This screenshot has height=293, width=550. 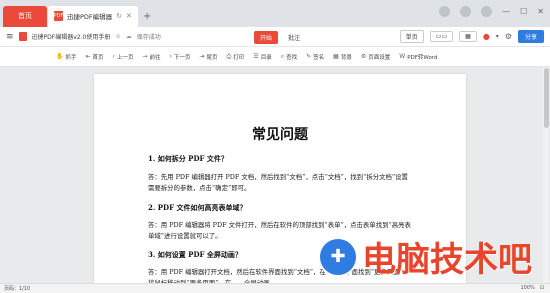 What do you see at coordinates (447, 260) in the screenshot?
I see `watermark-text: 电脑技术吧` at bounding box center [447, 260].